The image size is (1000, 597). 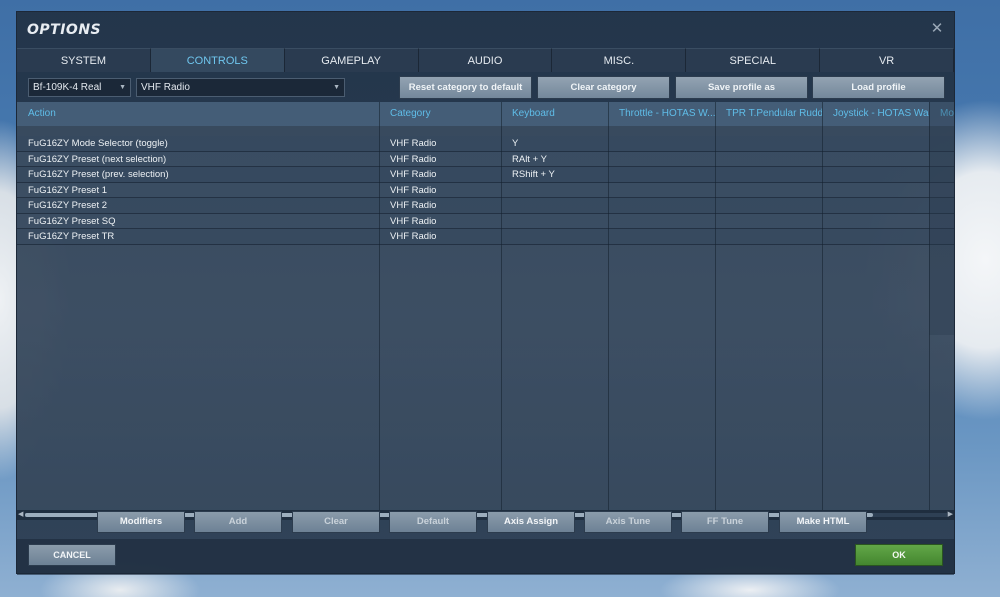 I want to click on scroll-left-icon: ◀, so click(x=20, y=515).